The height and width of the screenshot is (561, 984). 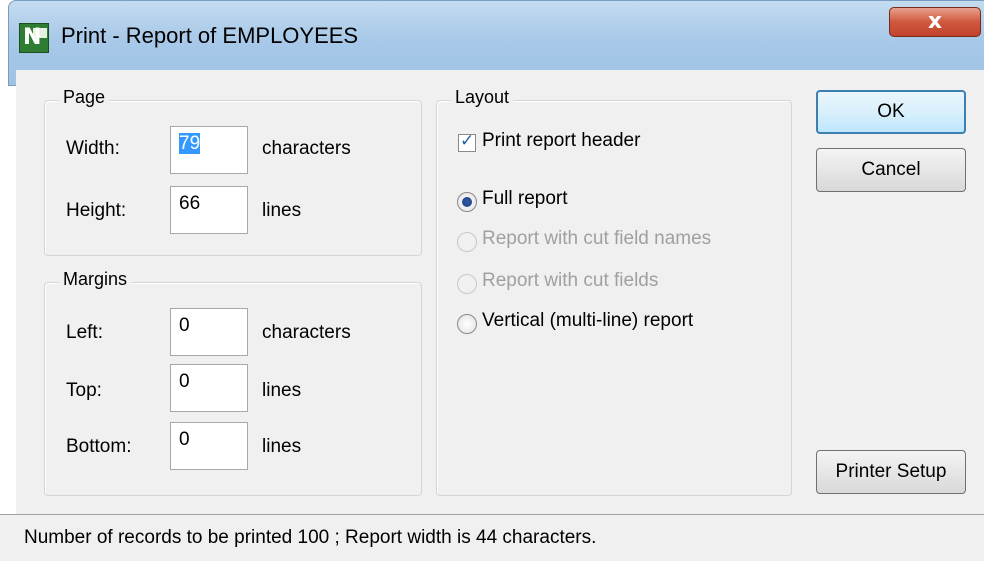 What do you see at coordinates (84, 332) in the screenshot?
I see `left-margin-label: Left:` at bounding box center [84, 332].